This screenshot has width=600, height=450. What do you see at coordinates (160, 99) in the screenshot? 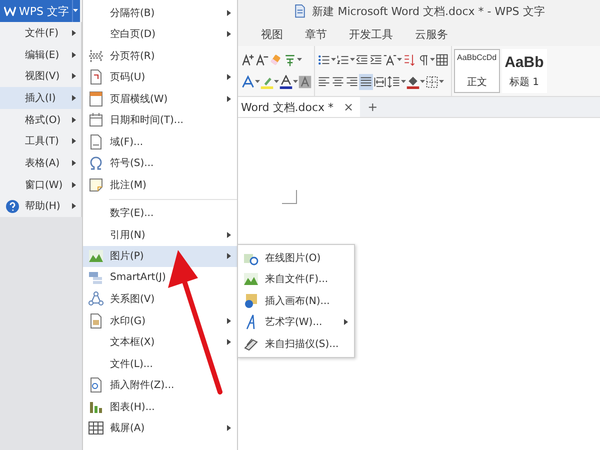
I see `menu-item: 页眉横线(W)` at bounding box center [160, 99].